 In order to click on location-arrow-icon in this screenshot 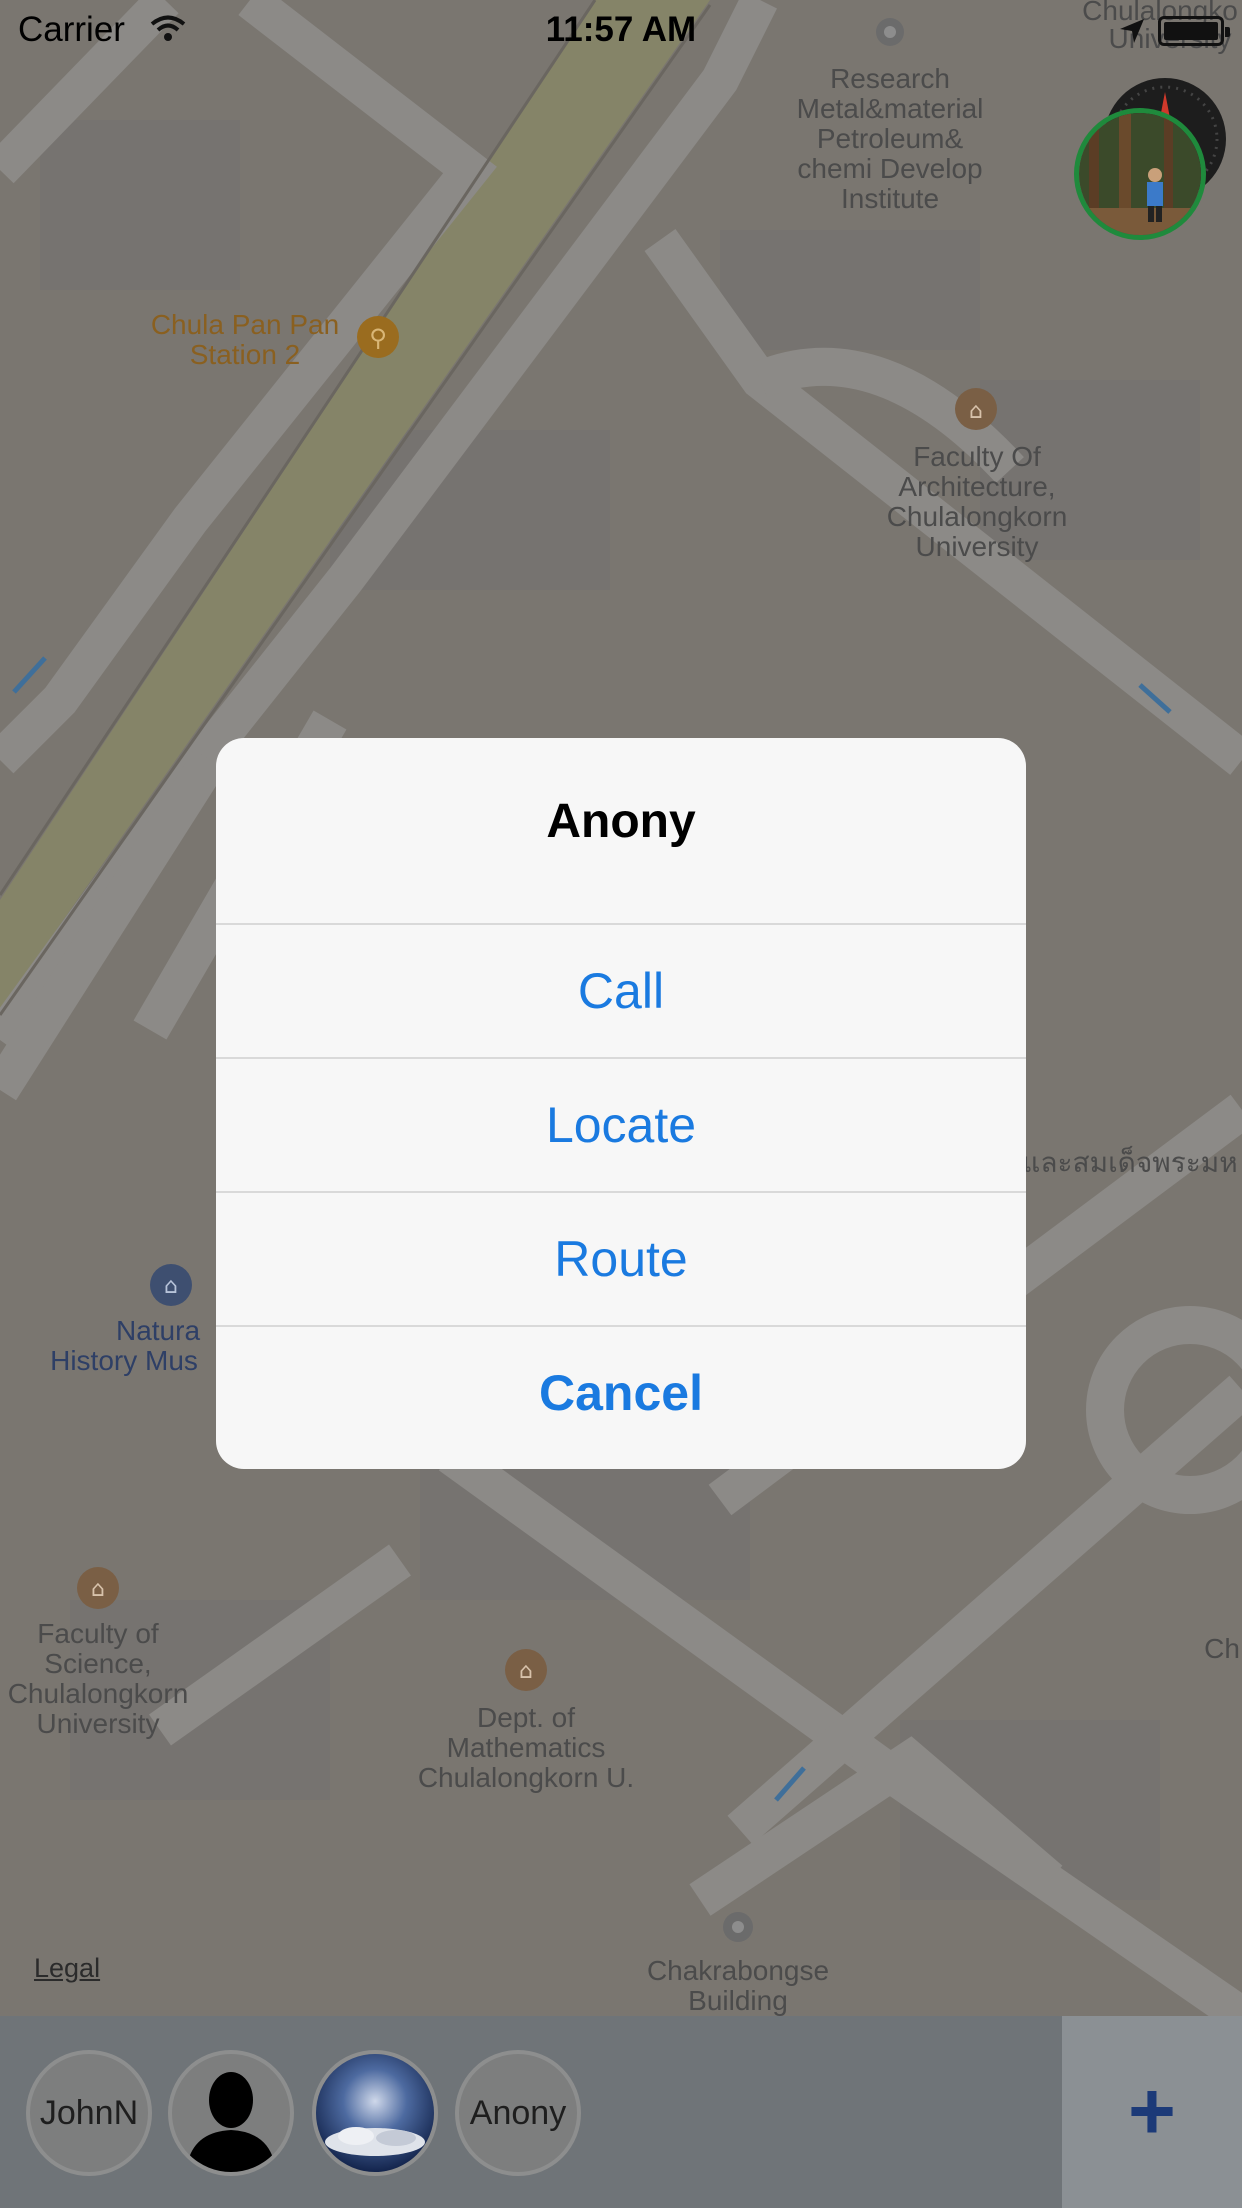, I will do `click(1132, 34)`.